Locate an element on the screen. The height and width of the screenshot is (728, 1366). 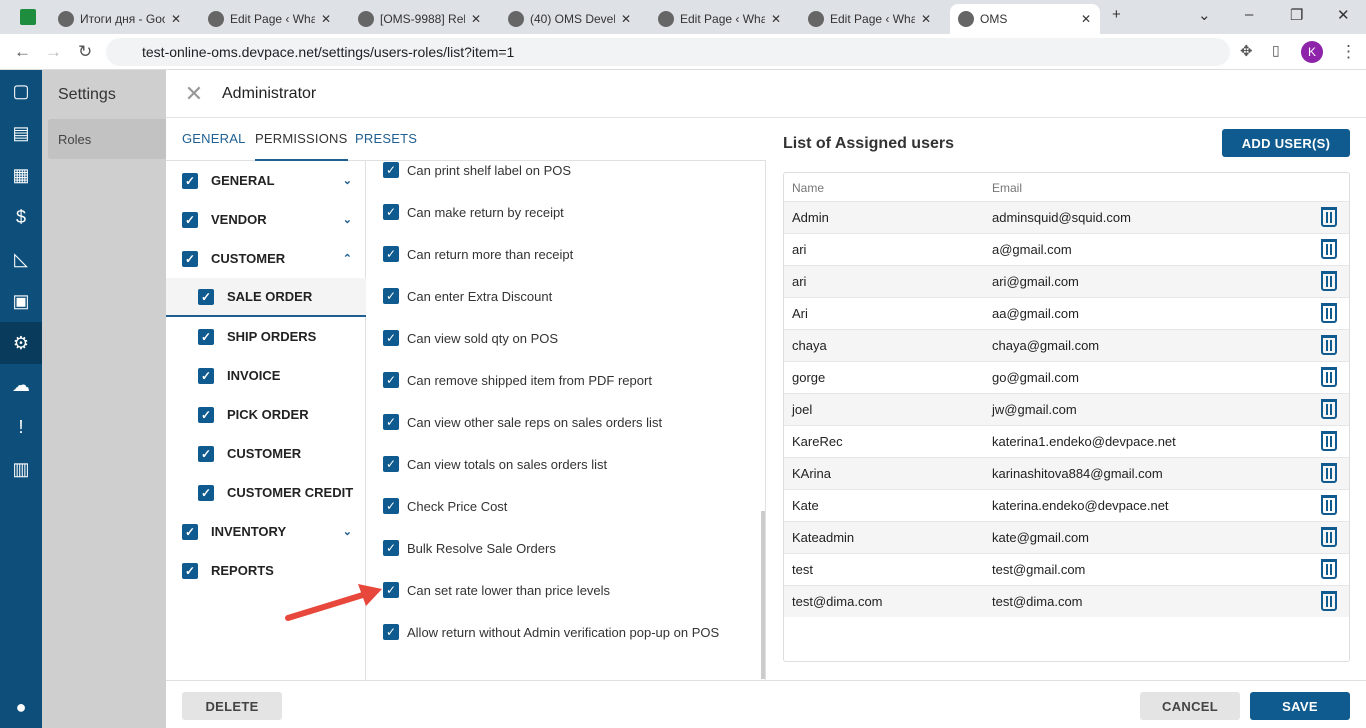
category-item: ✓ SALE ORDER is located at coordinates (266, 297).